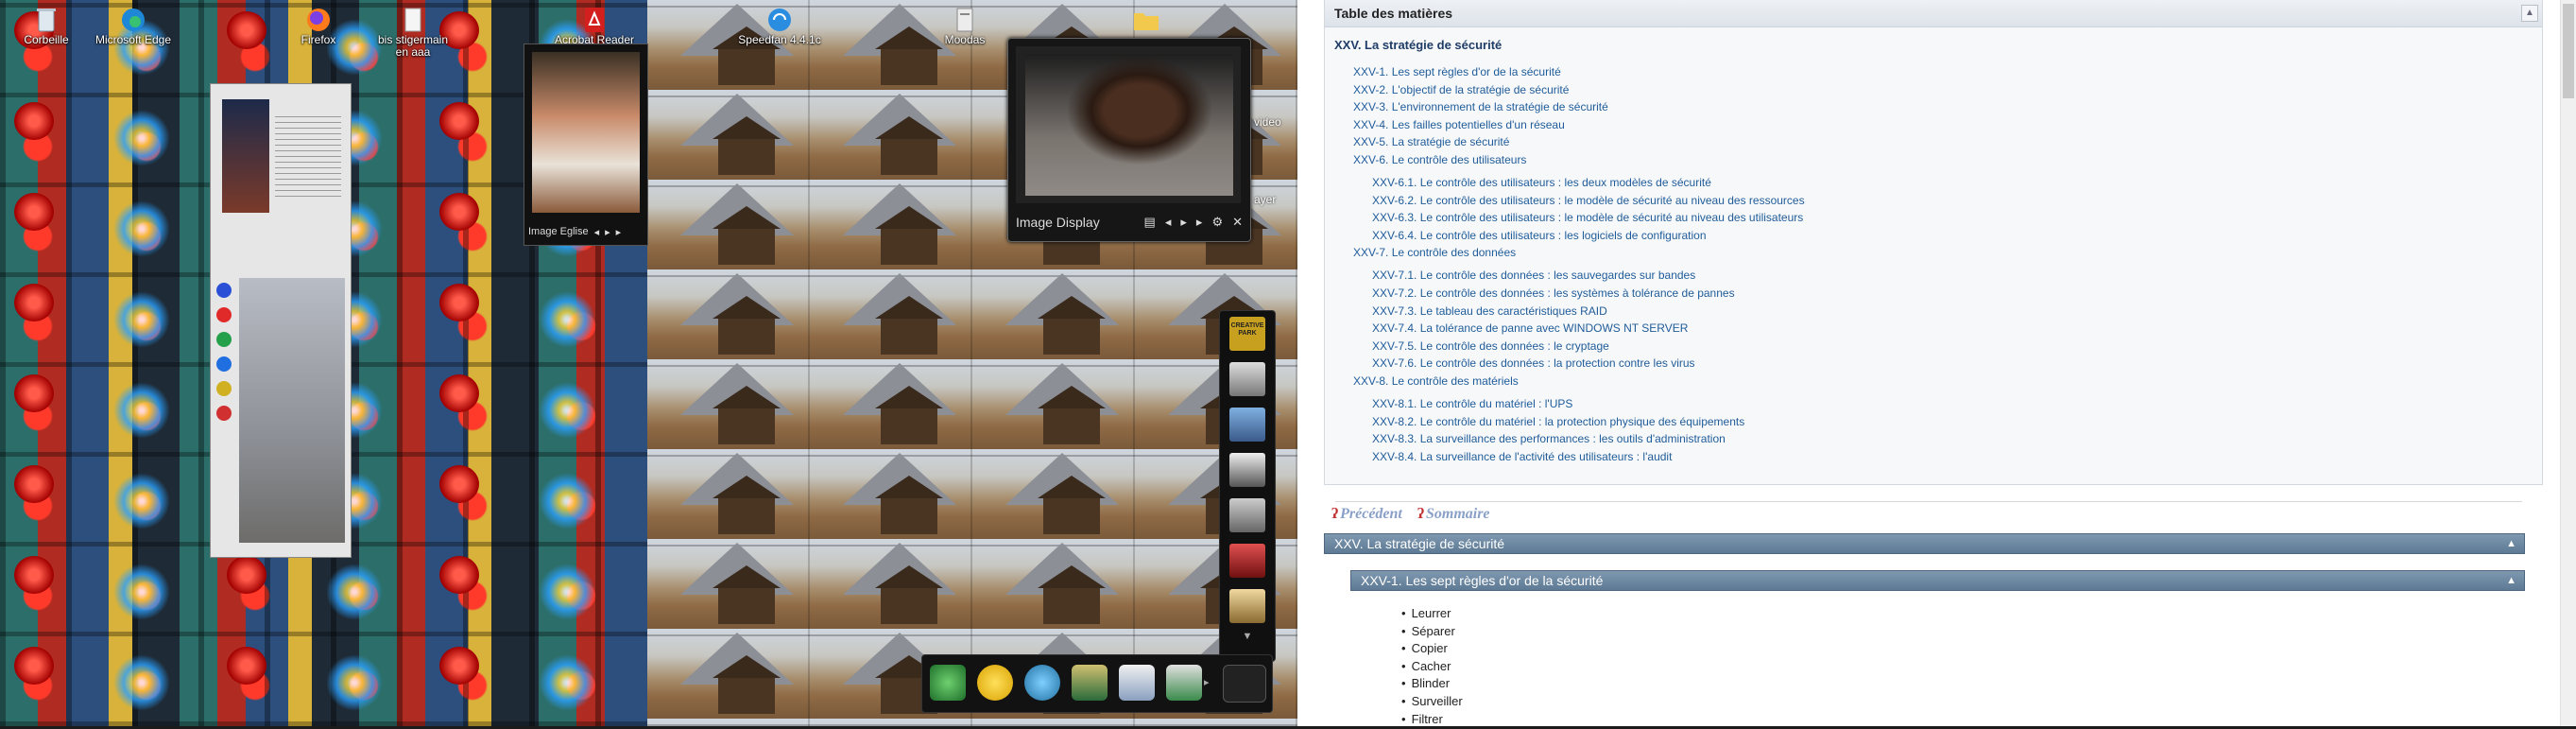  What do you see at coordinates (1247, 425) in the screenshot?
I see `photo-viewer-icon` at bounding box center [1247, 425].